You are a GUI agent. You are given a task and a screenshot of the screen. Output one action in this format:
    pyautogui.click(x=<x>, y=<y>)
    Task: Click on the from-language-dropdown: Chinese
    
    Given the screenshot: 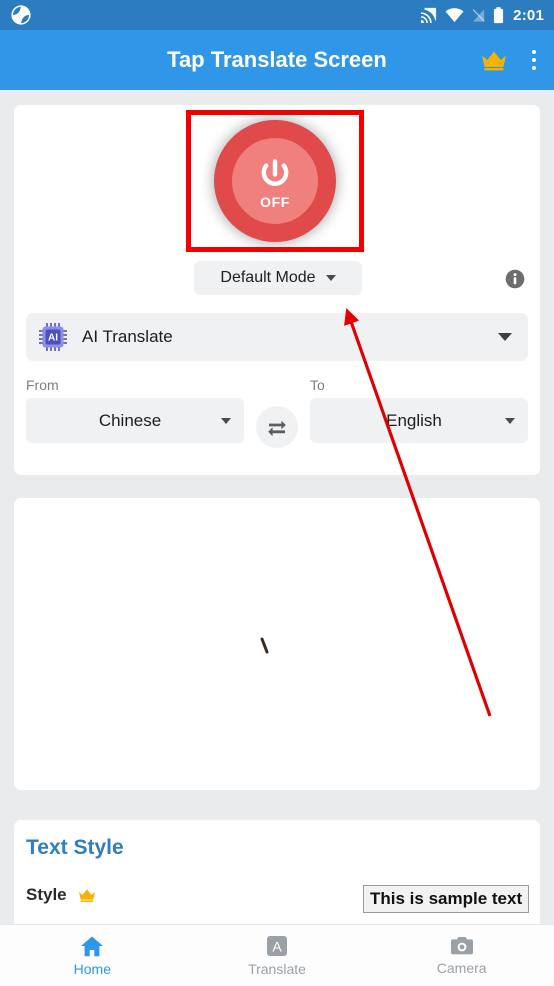 What is the action you would take?
    pyautogui.click(x=135, y=420)
    